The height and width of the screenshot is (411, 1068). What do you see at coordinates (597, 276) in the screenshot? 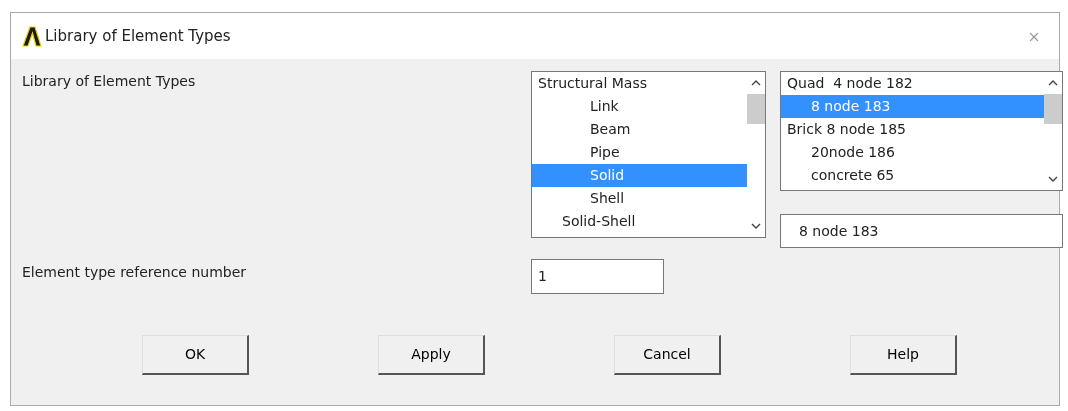
I see `reference-number-field: 1` at bounding box center [597, 276].